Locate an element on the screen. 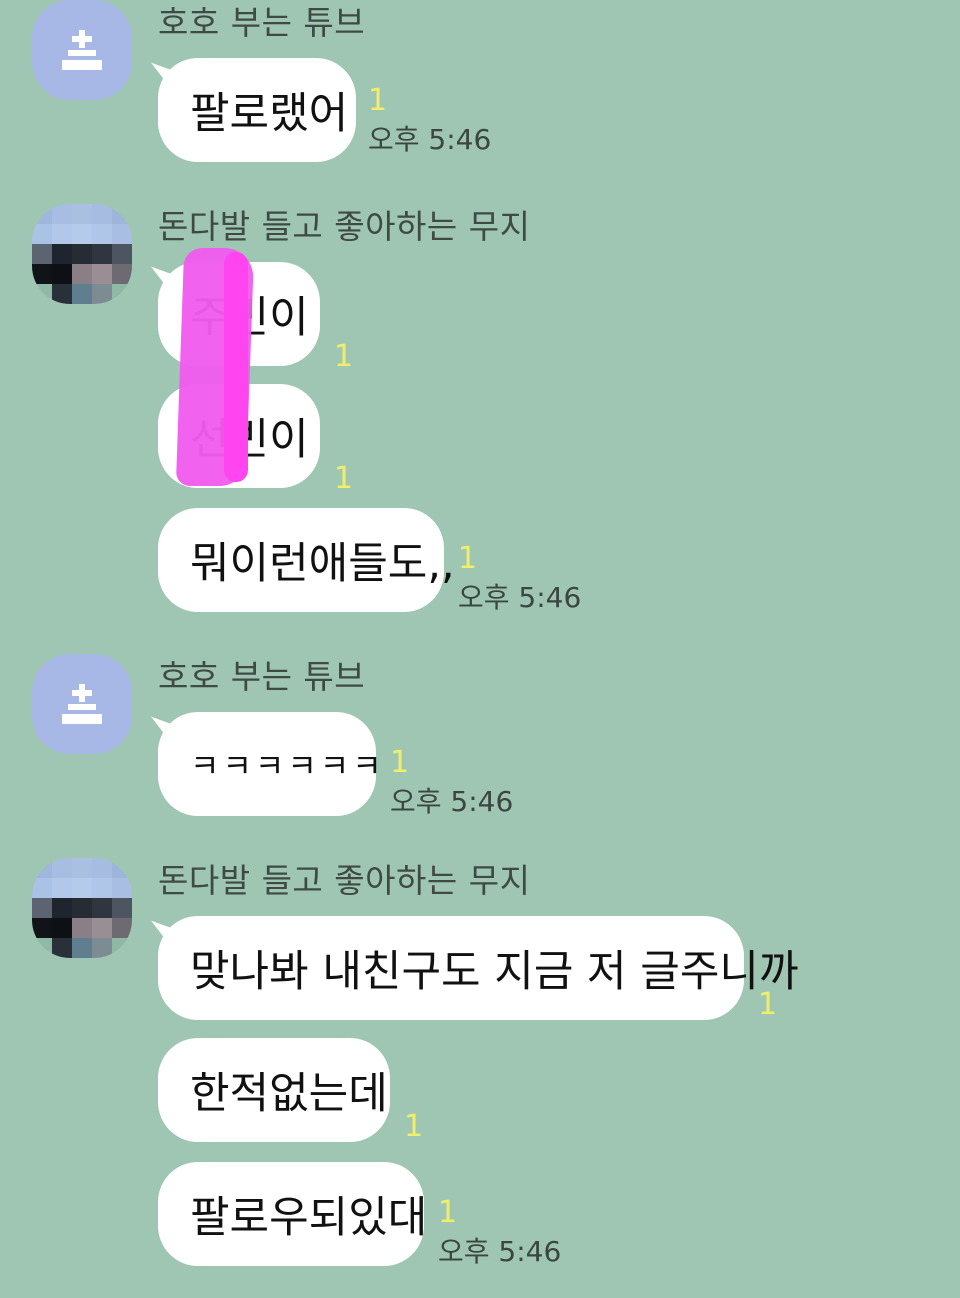  message-row: 뭐이런애들도,, 1 오후 5:46 is located at coordinates (373, 561).